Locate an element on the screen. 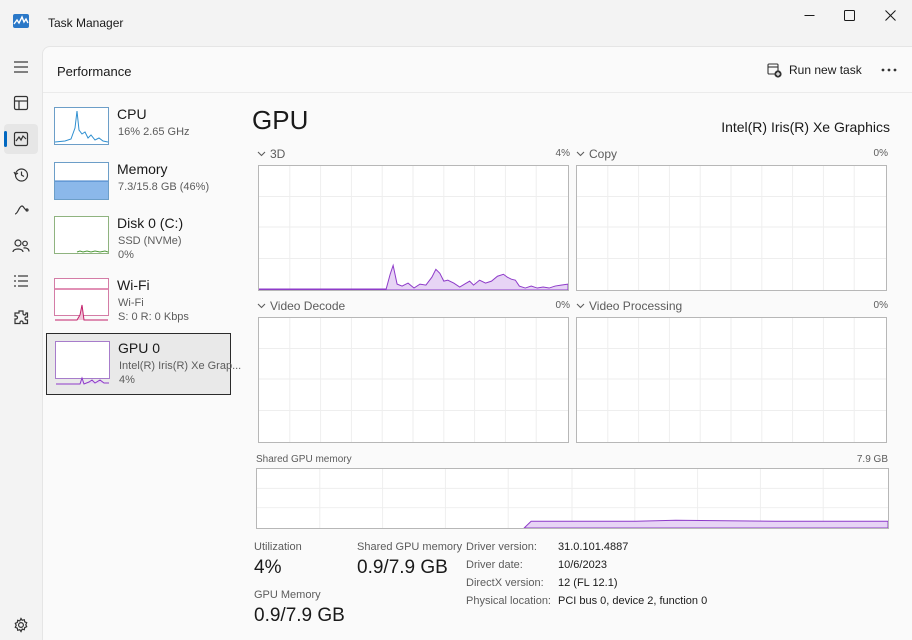  nav-processes is located at coordinates (21, 103).